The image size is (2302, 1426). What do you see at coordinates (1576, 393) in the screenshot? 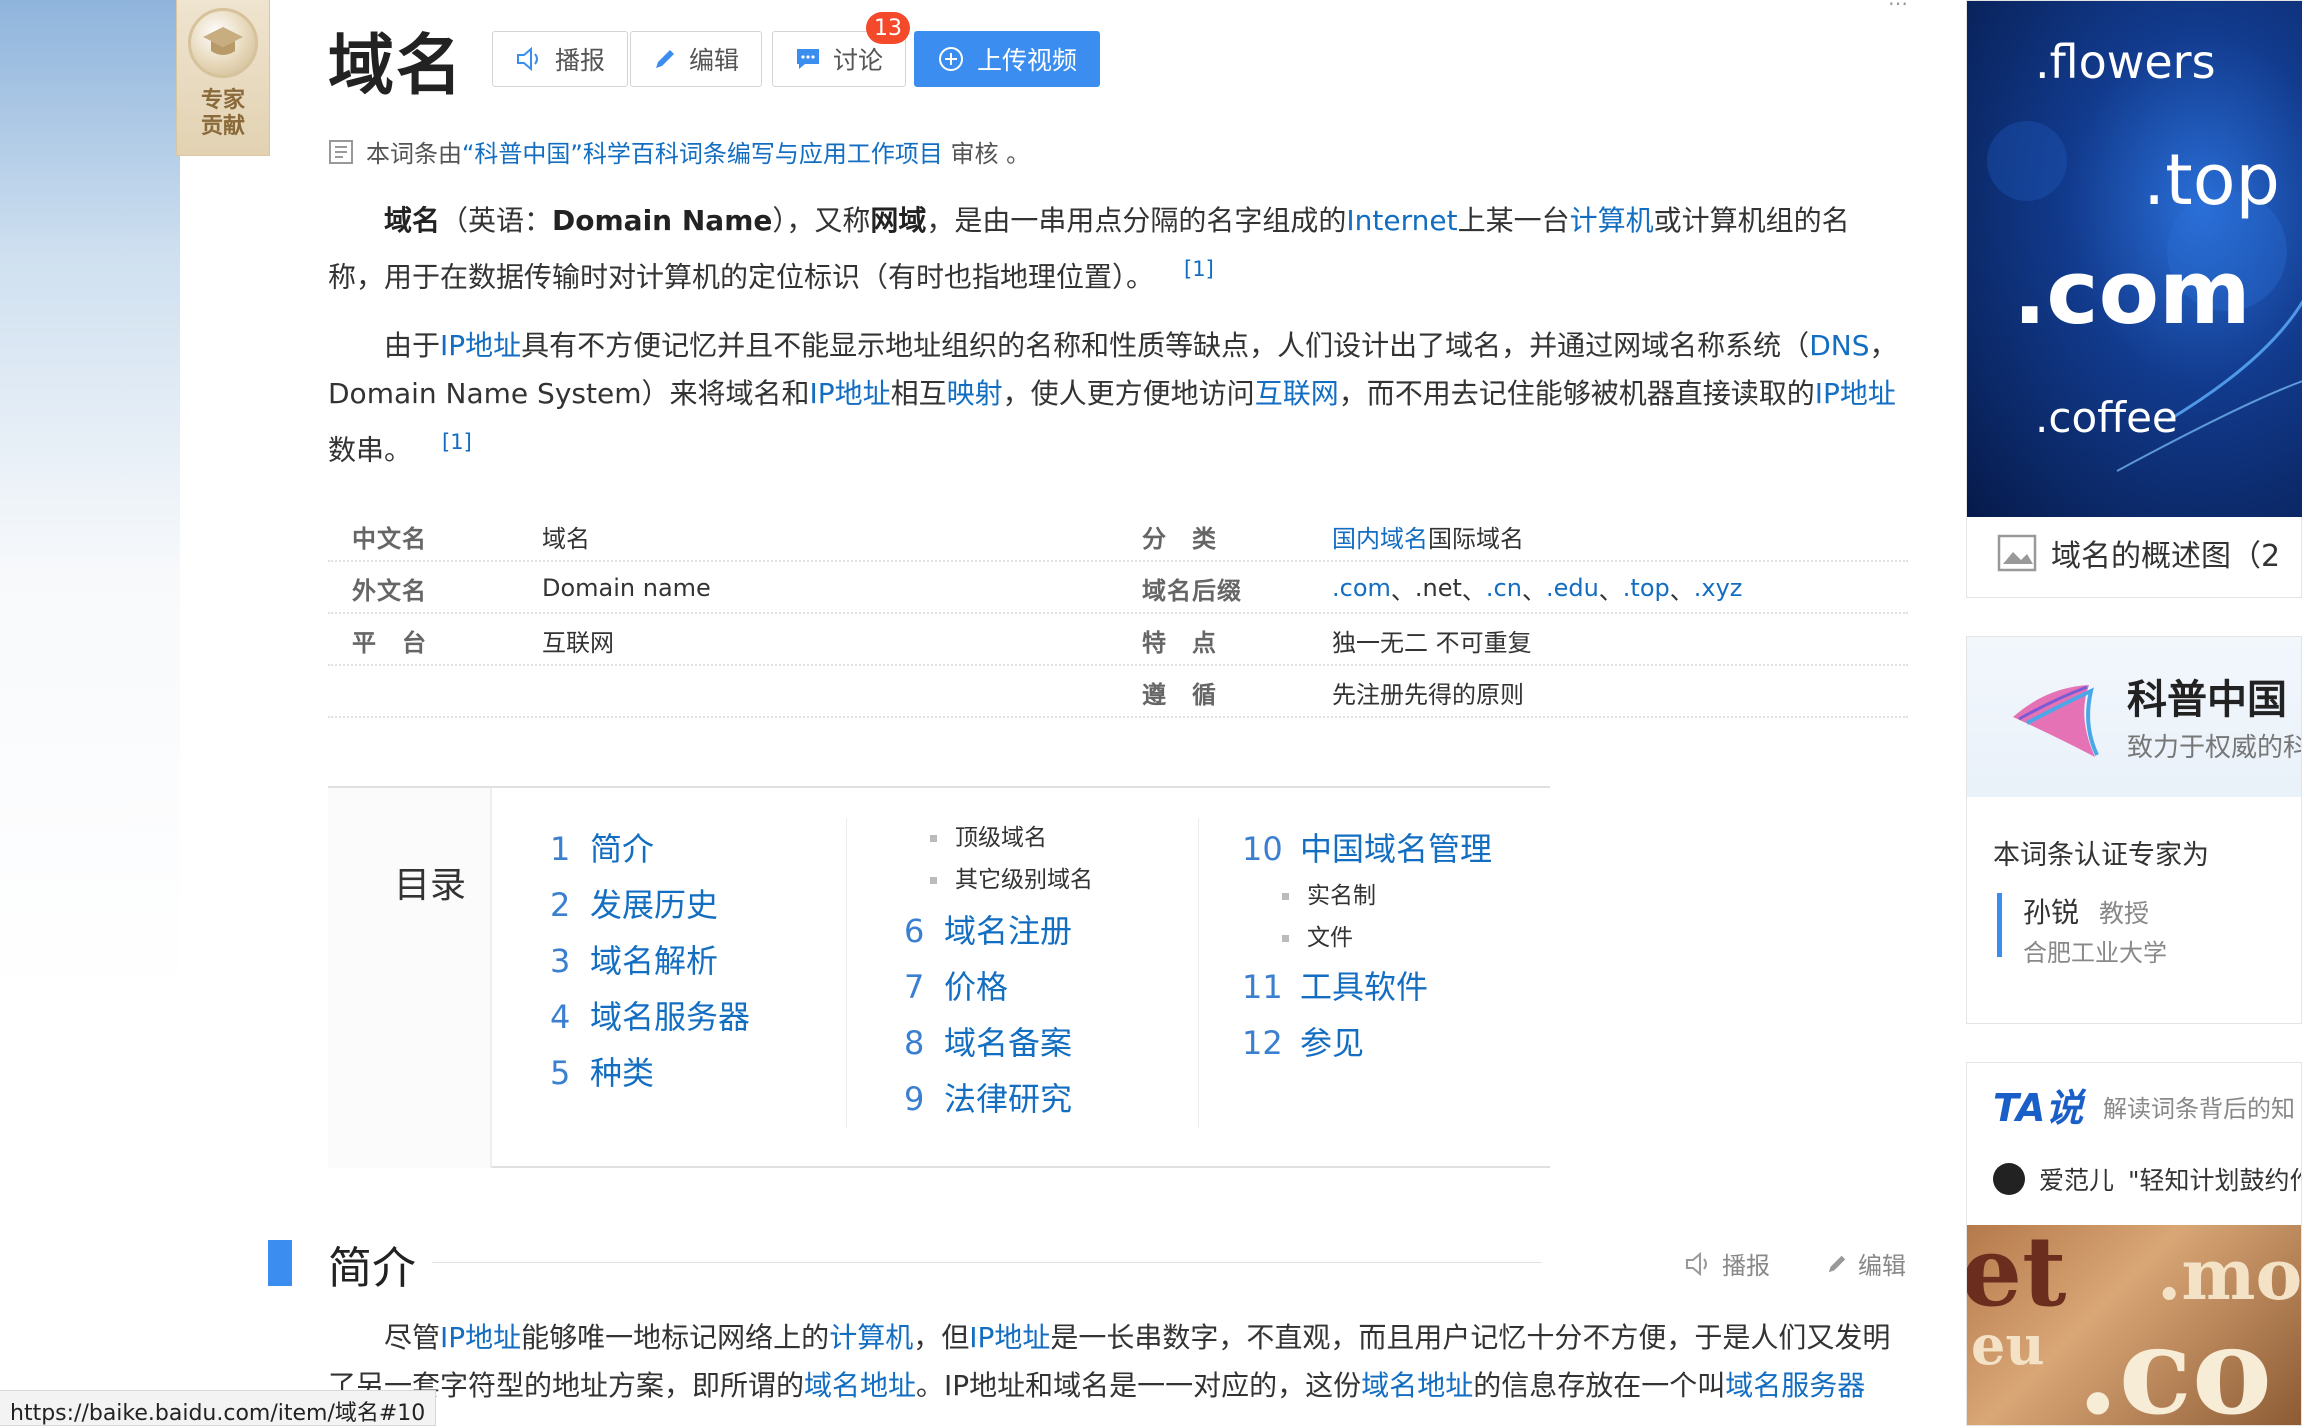
I see `text: ，而不用去记住能够被机器直接读取的` at bounding box center [1576, 393].